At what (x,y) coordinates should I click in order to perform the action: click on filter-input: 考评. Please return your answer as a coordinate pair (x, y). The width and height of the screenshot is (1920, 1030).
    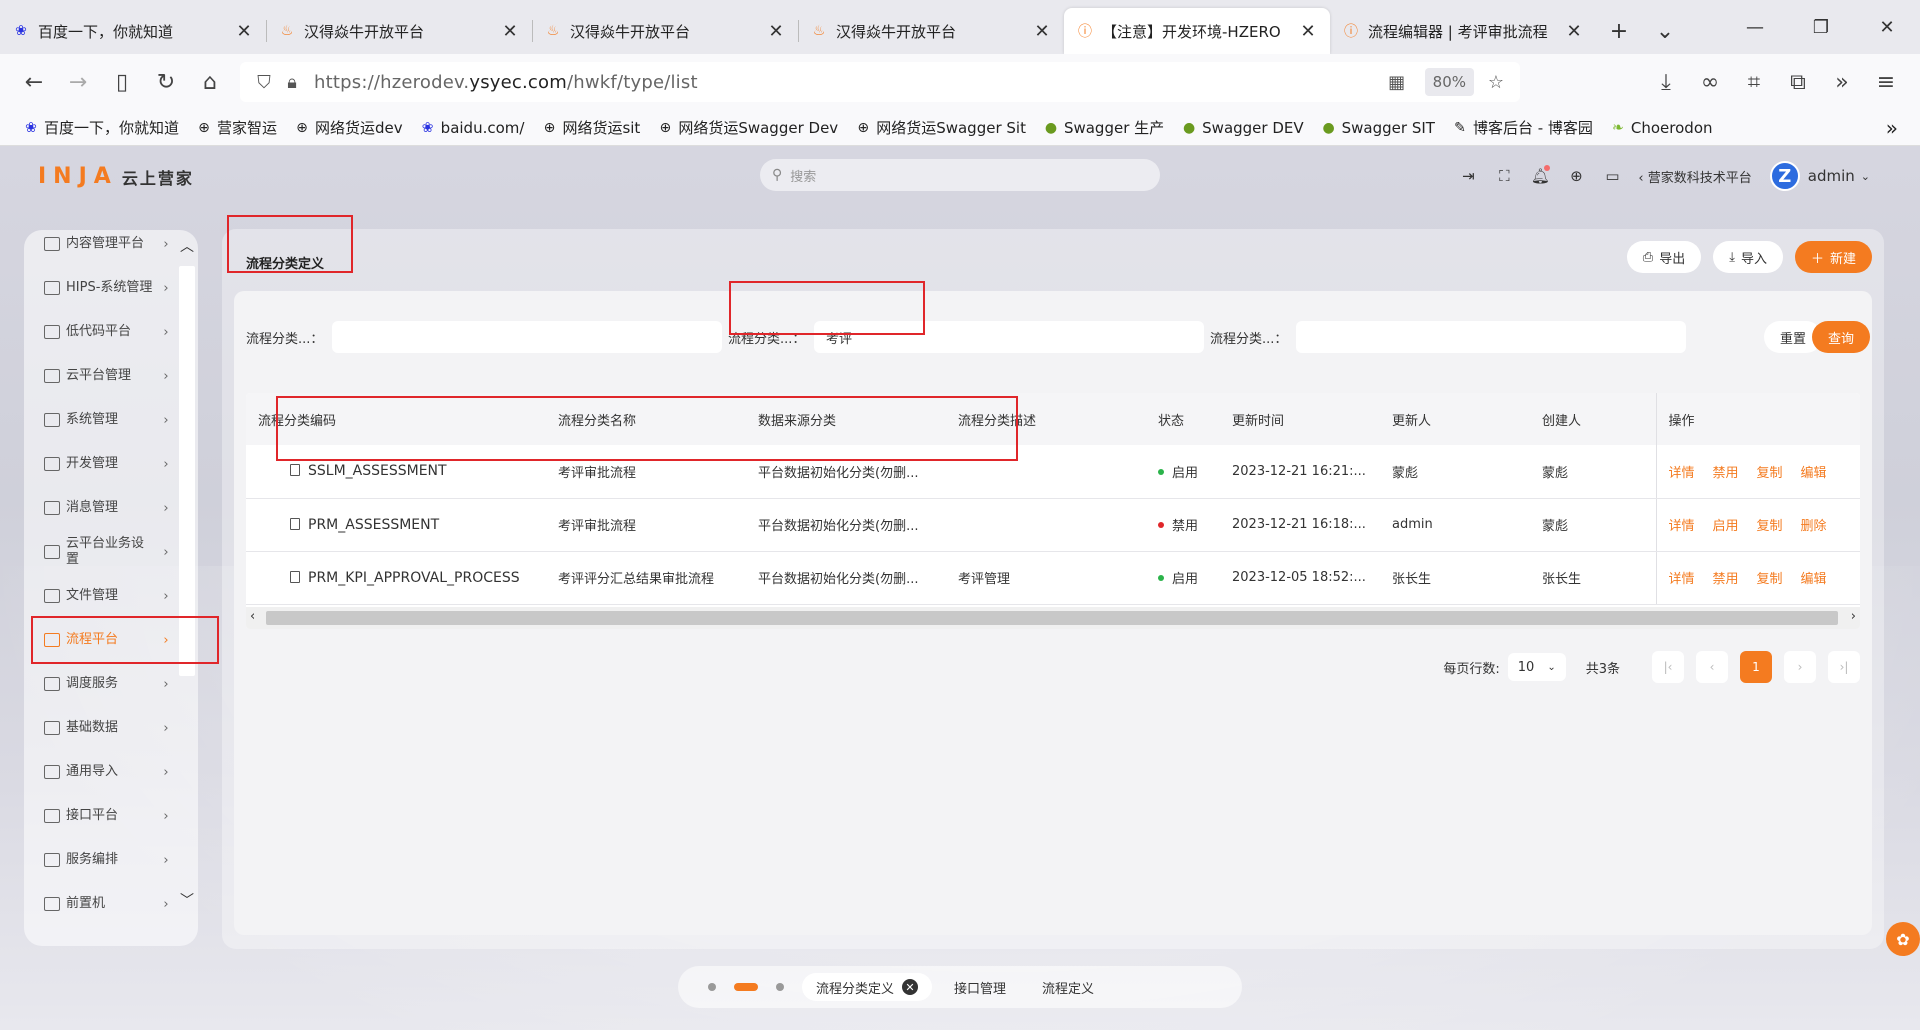
    Looking at the image, I should click on (1009, 337).